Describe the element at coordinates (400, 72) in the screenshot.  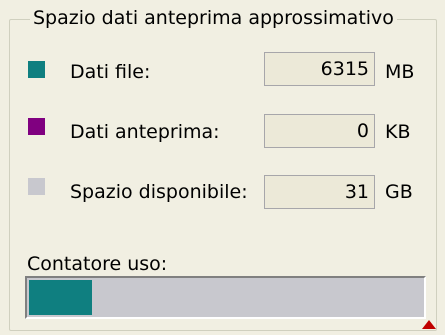
I see `file-data-unit: MB` at that location.